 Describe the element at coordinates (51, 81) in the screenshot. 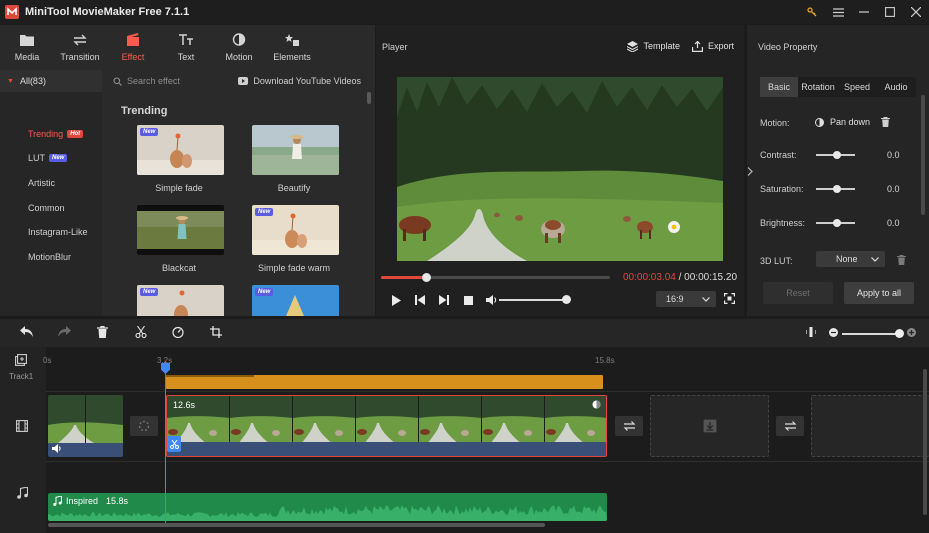

I see `category-all: ▼ All(83)` at that location.